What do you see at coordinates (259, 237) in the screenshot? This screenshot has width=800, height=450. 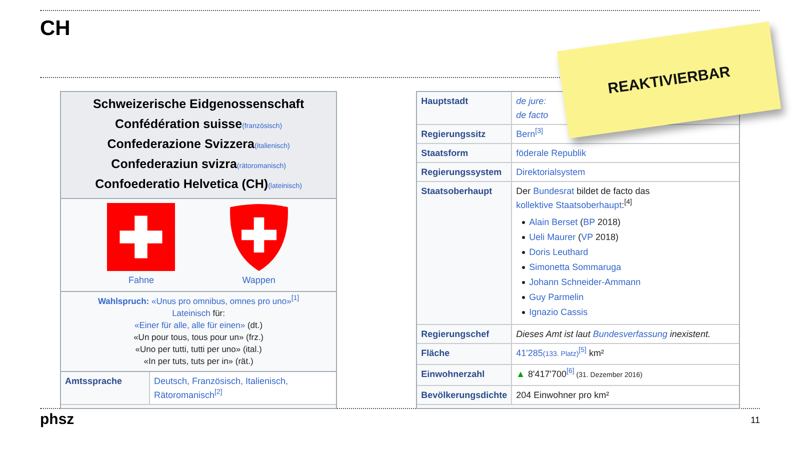 I see `shield-icon` at bounding box center [259, 237].